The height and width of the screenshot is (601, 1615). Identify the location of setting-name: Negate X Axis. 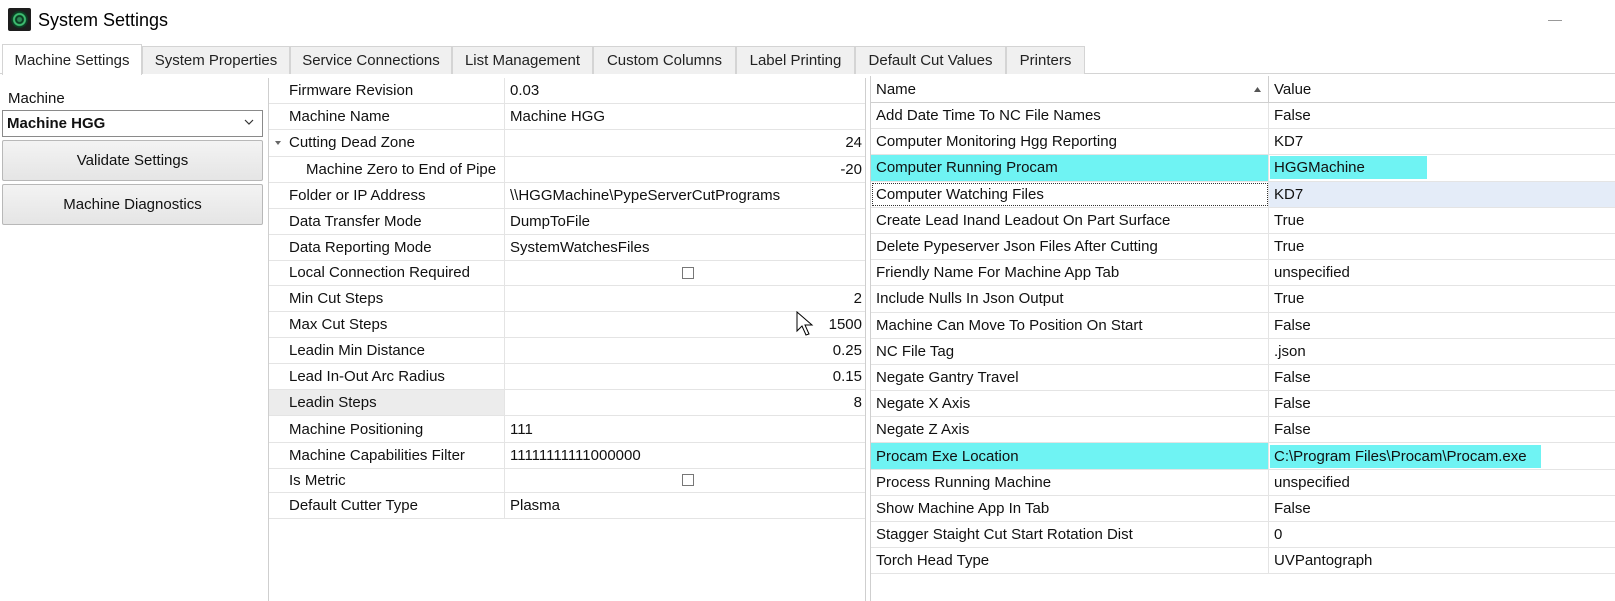
(1070, 404).